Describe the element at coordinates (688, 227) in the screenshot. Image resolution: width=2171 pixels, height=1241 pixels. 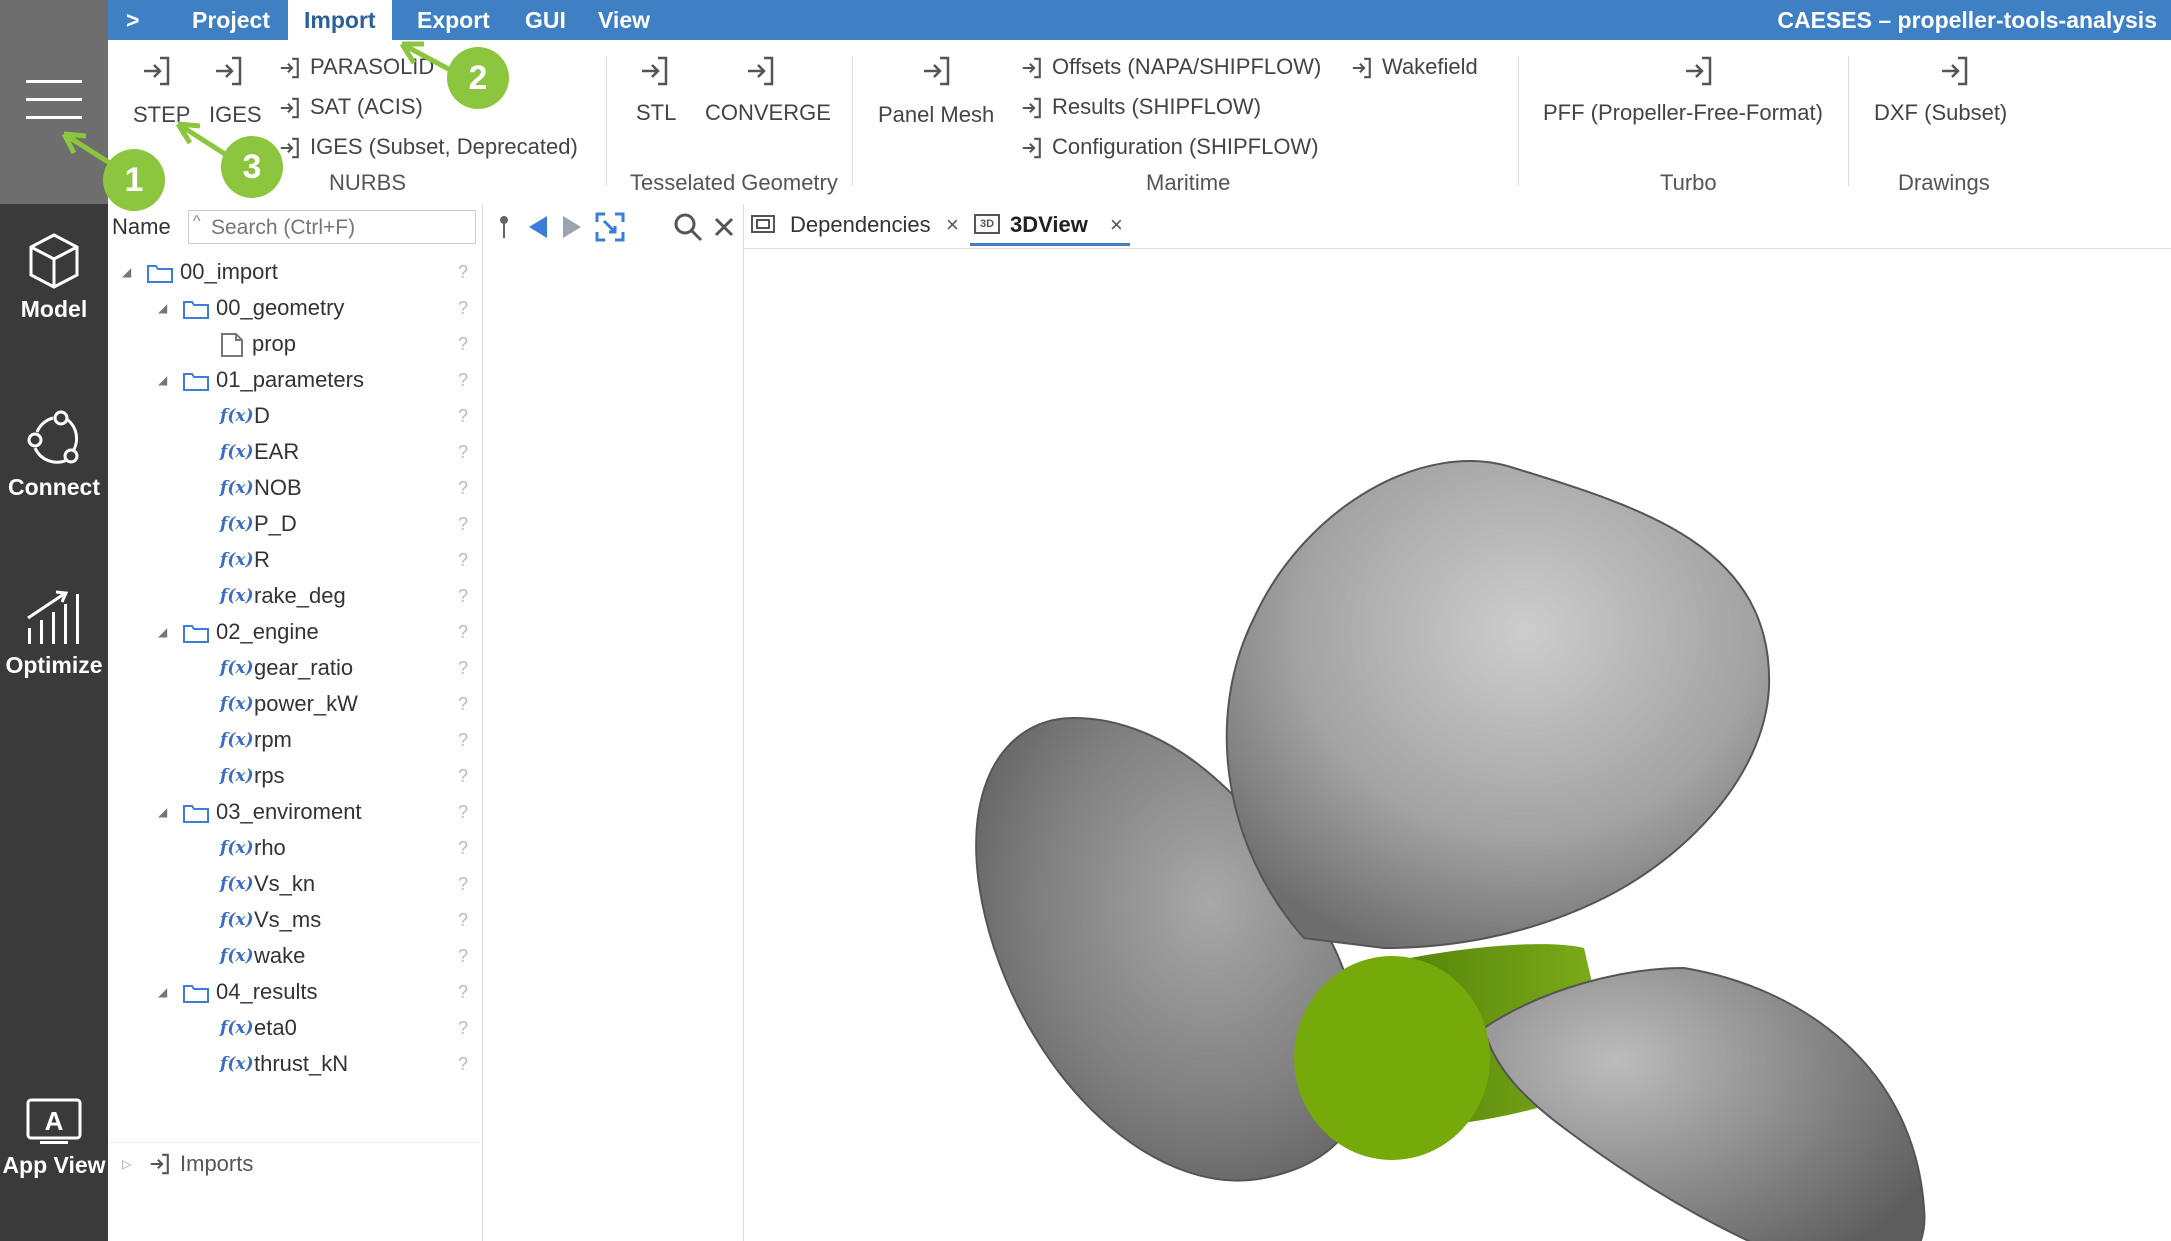
I see `search-icon` at that location.